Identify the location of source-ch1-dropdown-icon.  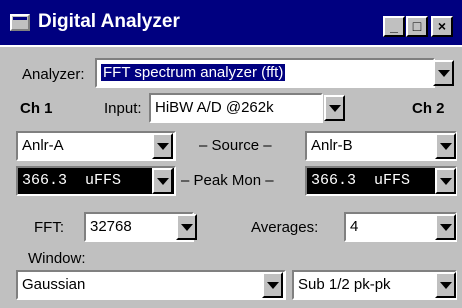
(162, 146).